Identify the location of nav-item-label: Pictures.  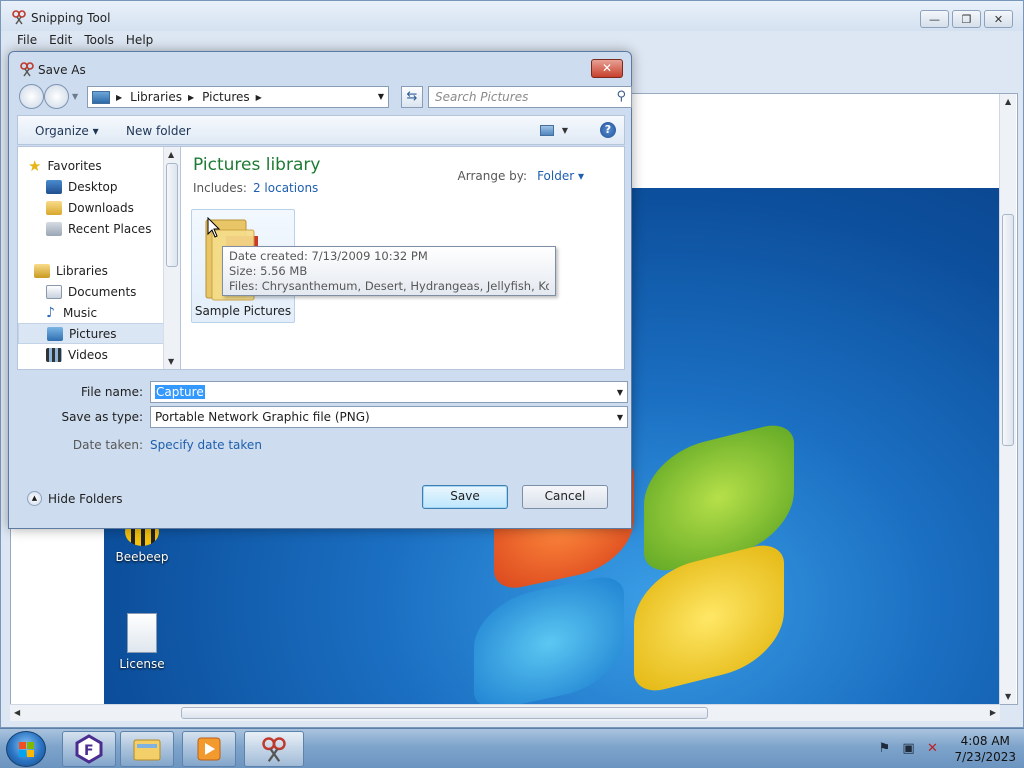
(93, 333).